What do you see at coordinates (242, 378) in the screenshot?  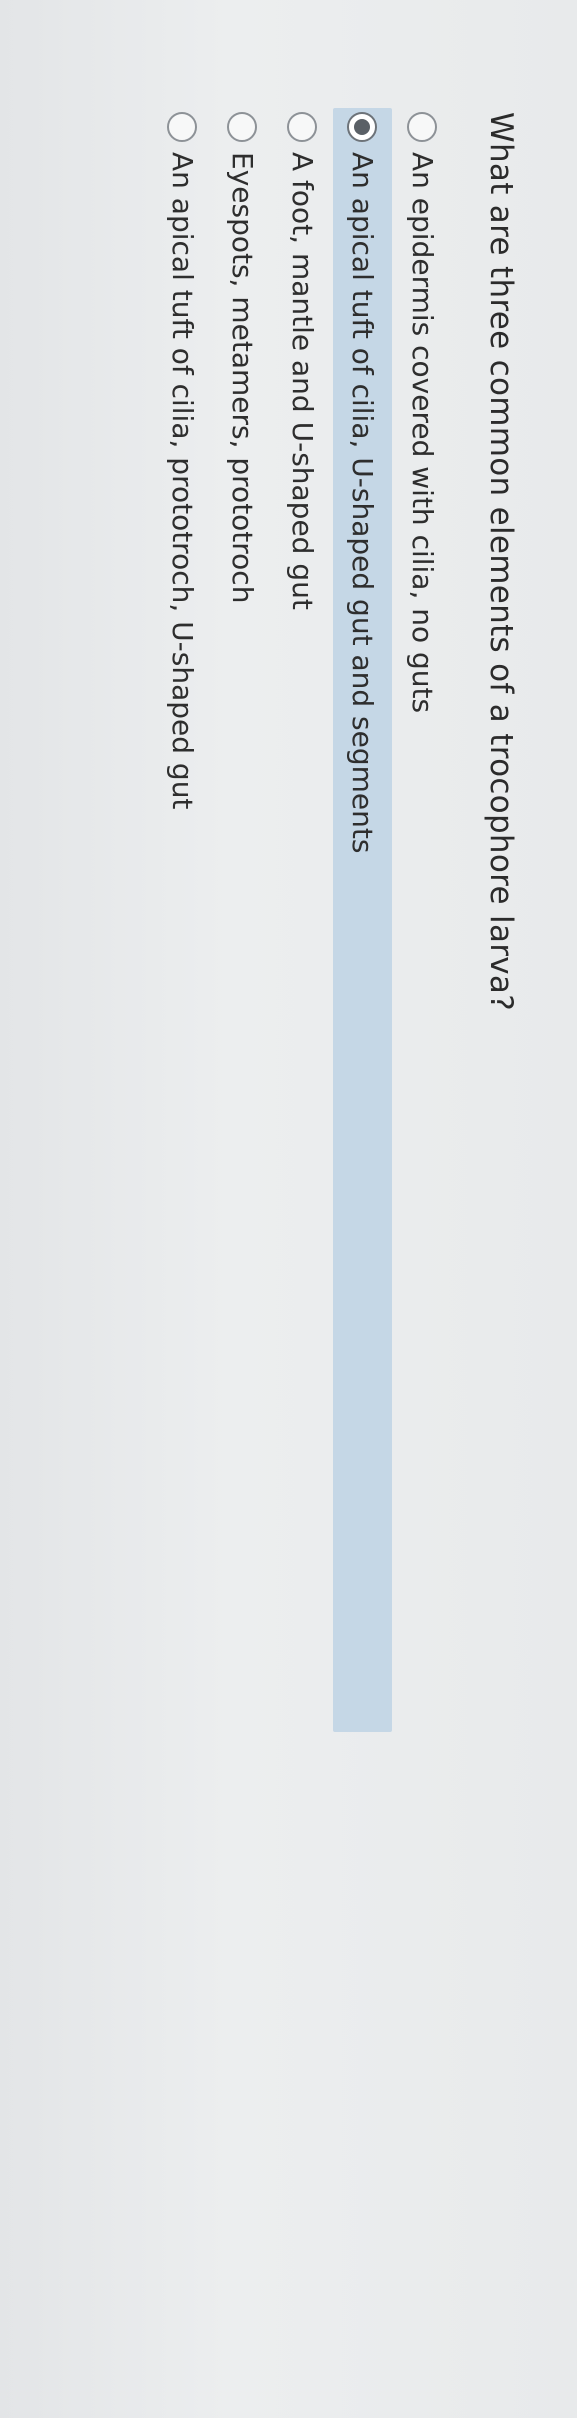 I see `answer-option-label: Eyespots, metamers, prototroch` at bounding box center [242, 378].